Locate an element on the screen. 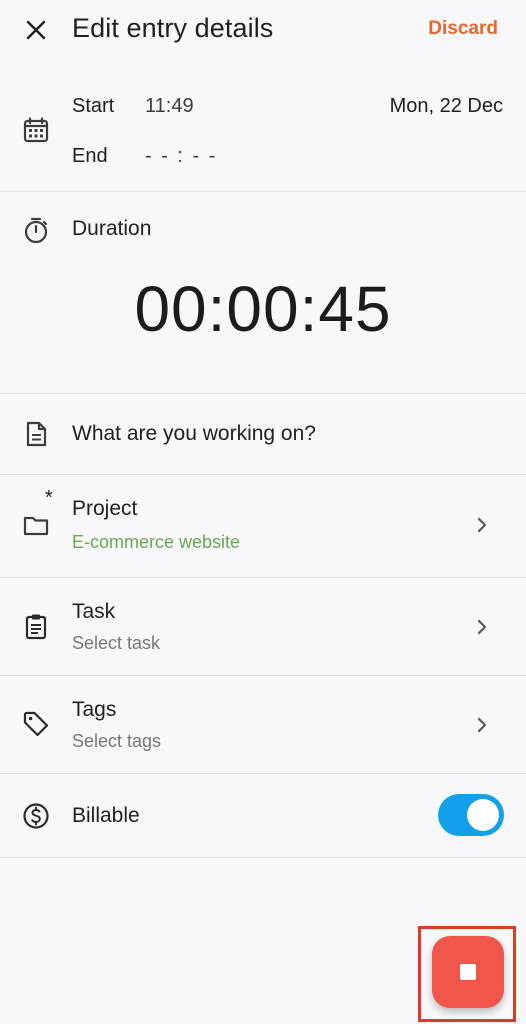 Image resolution: width=526 pixels, height=1024 pixels. tags-row: Tags Select tags is located at coordinates (263, 725).